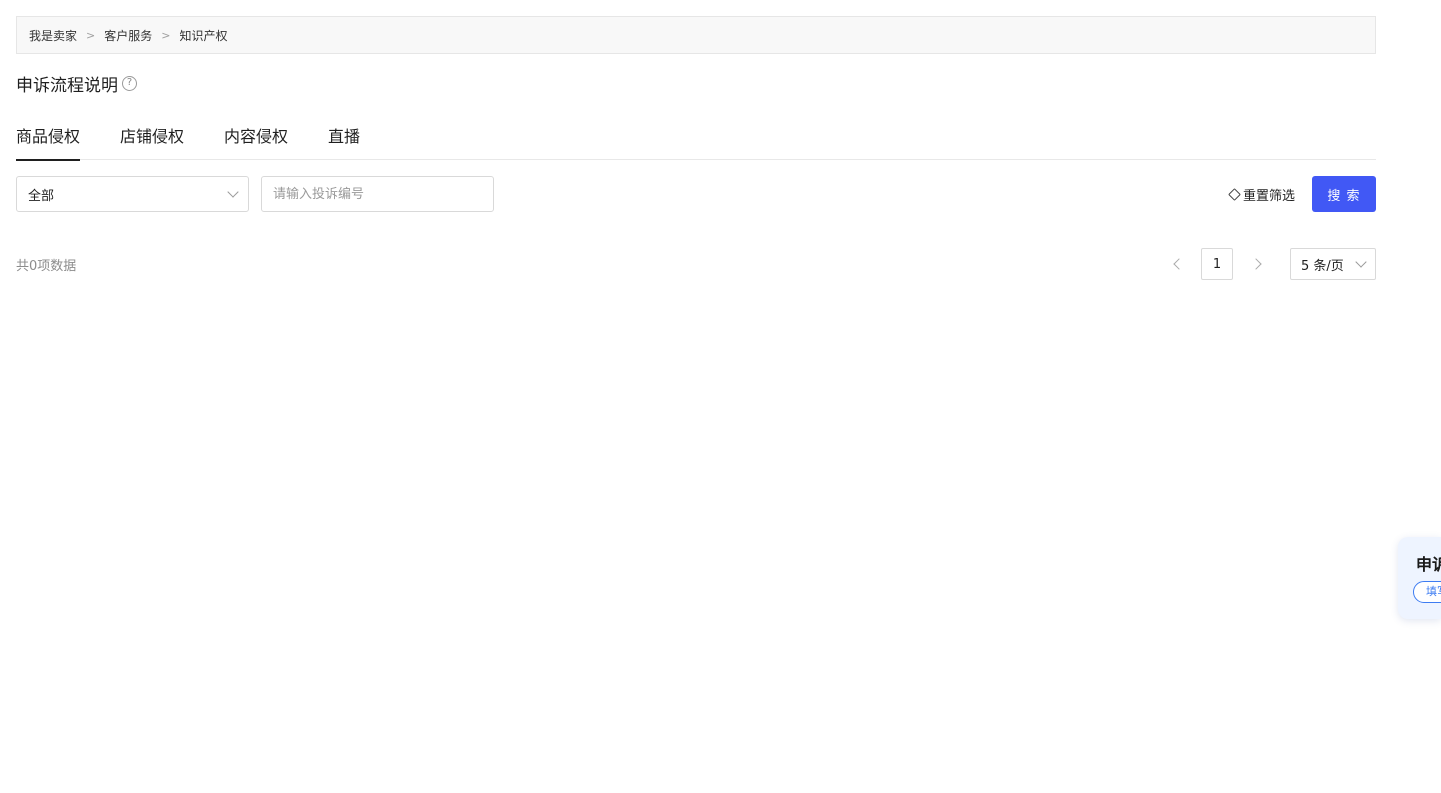 The image size is (1441, 793). I want to click on breadcrumb: 我是卖家 > 客户服务 > 知识产权, so click(696, 35).